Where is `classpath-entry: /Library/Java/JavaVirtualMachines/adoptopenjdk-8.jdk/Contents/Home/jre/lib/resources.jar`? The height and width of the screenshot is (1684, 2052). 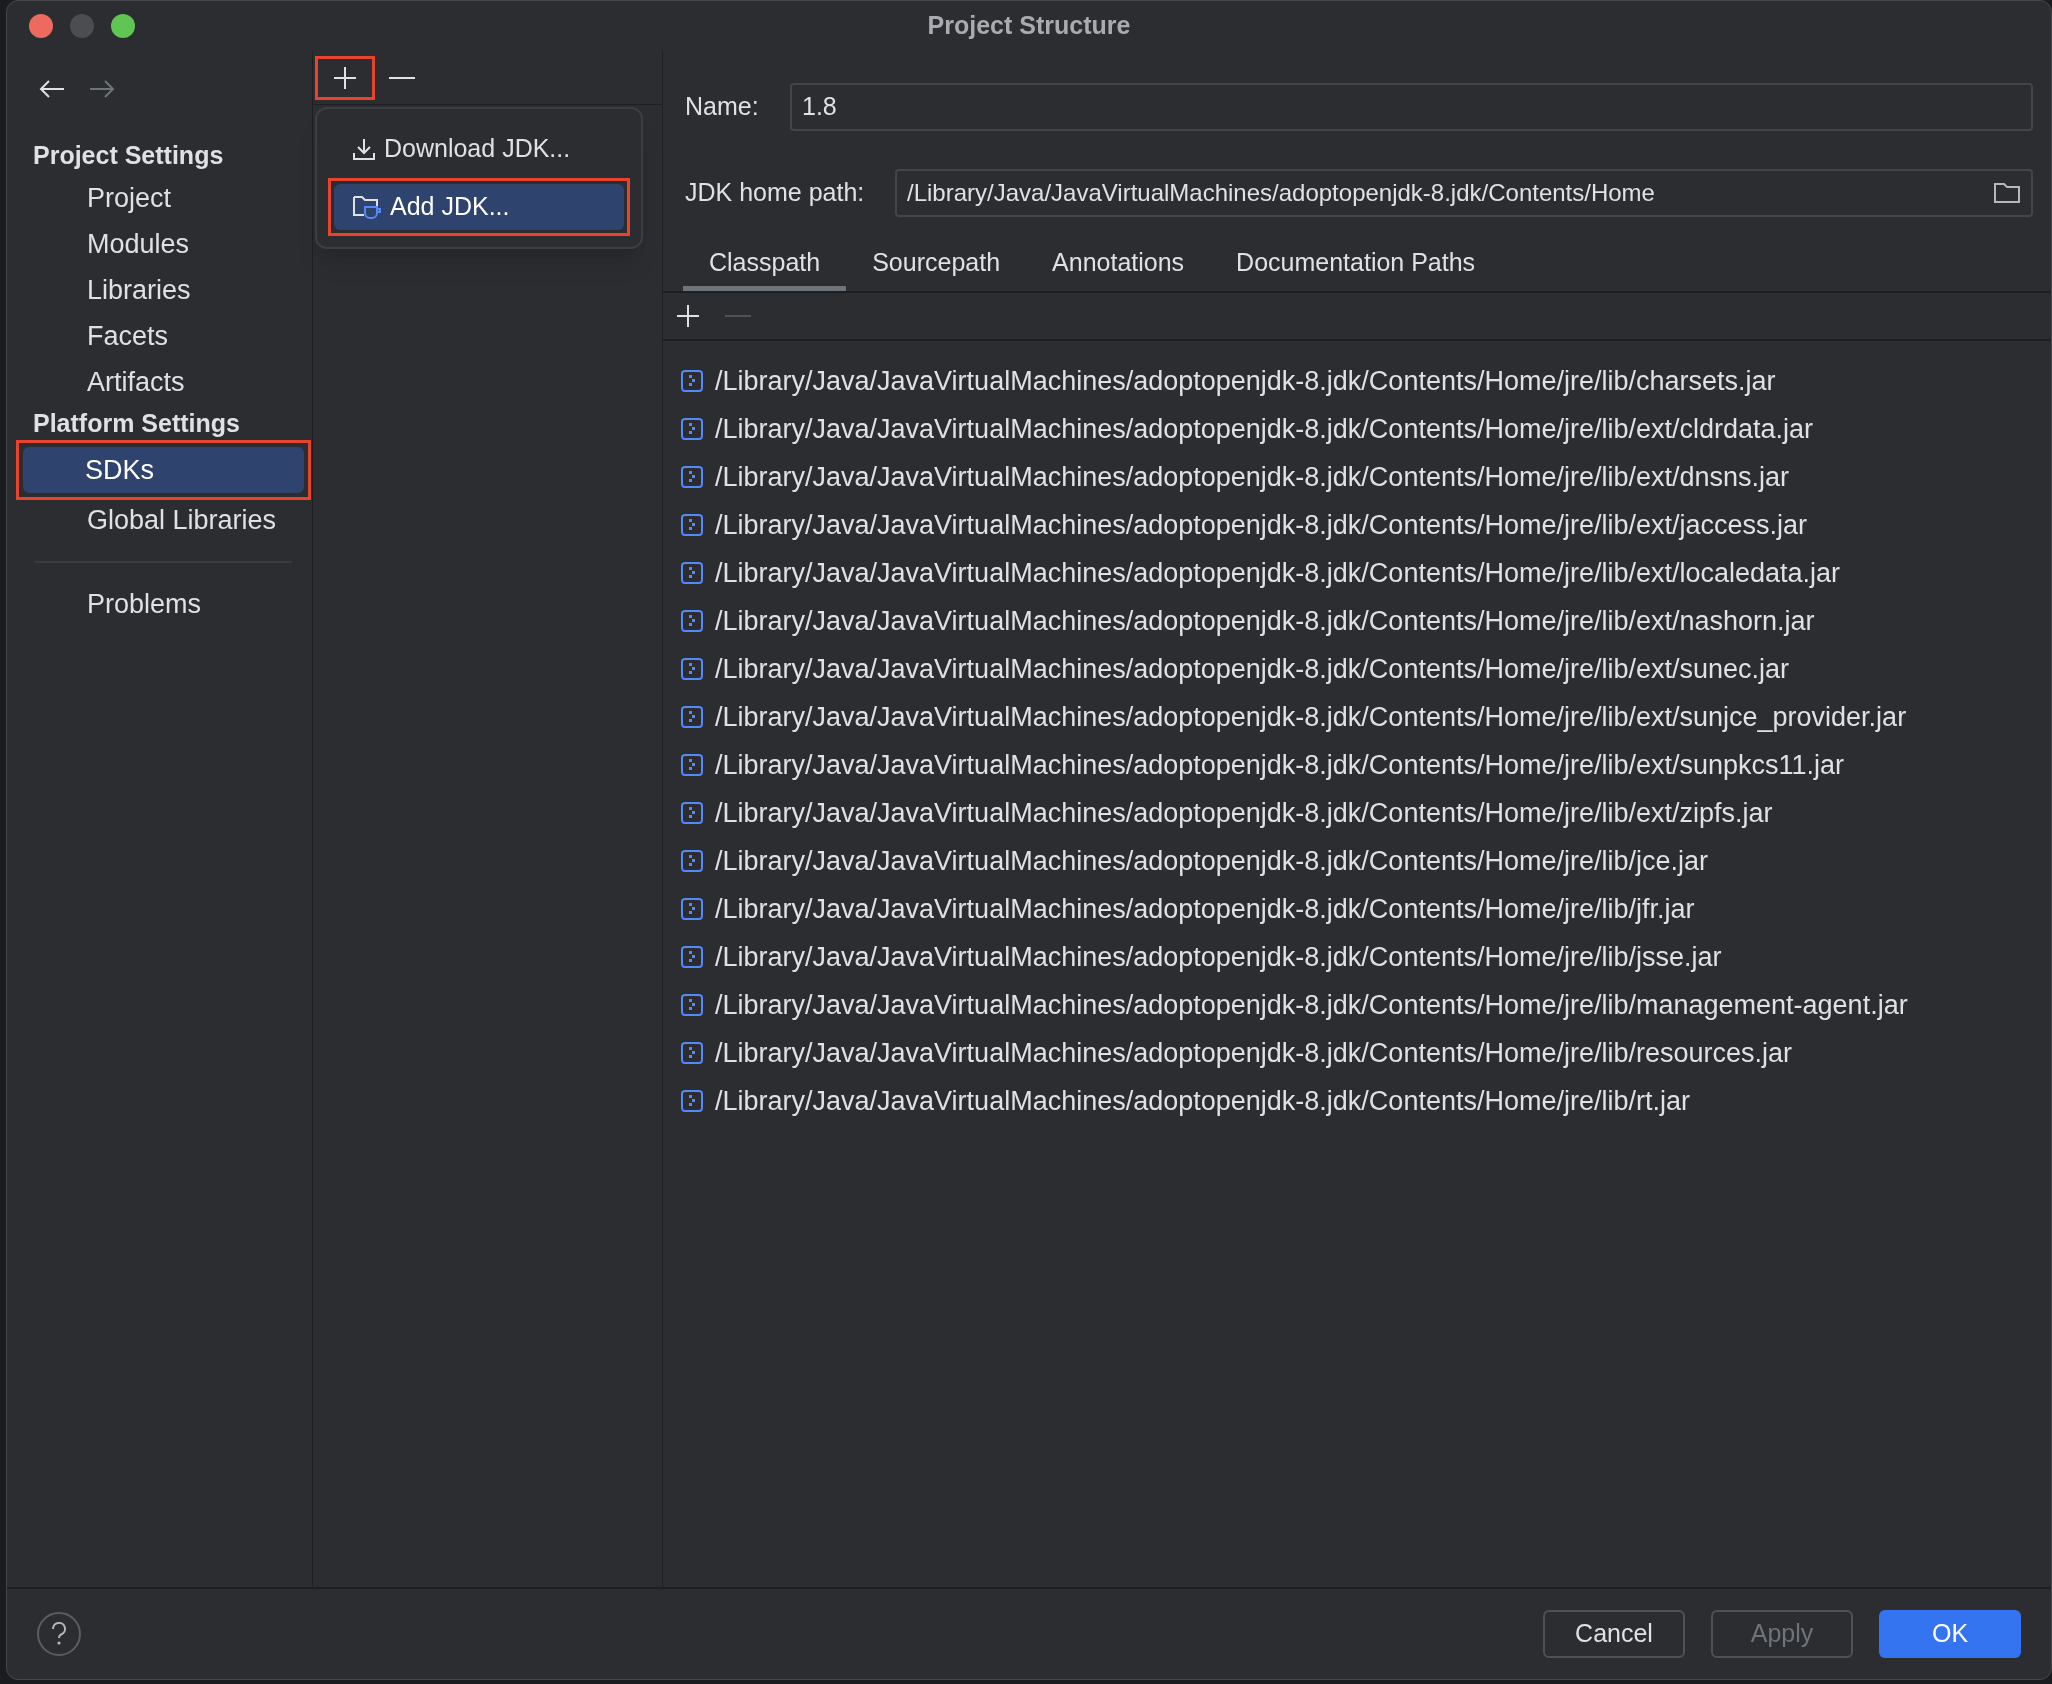
classpath-entry: /Library/Java/JavaVirtualMachines/adoptopenjdk-8.jdk/Contents/Home/jre/lib/resources.jar is located at coordinates (1254, 1053).